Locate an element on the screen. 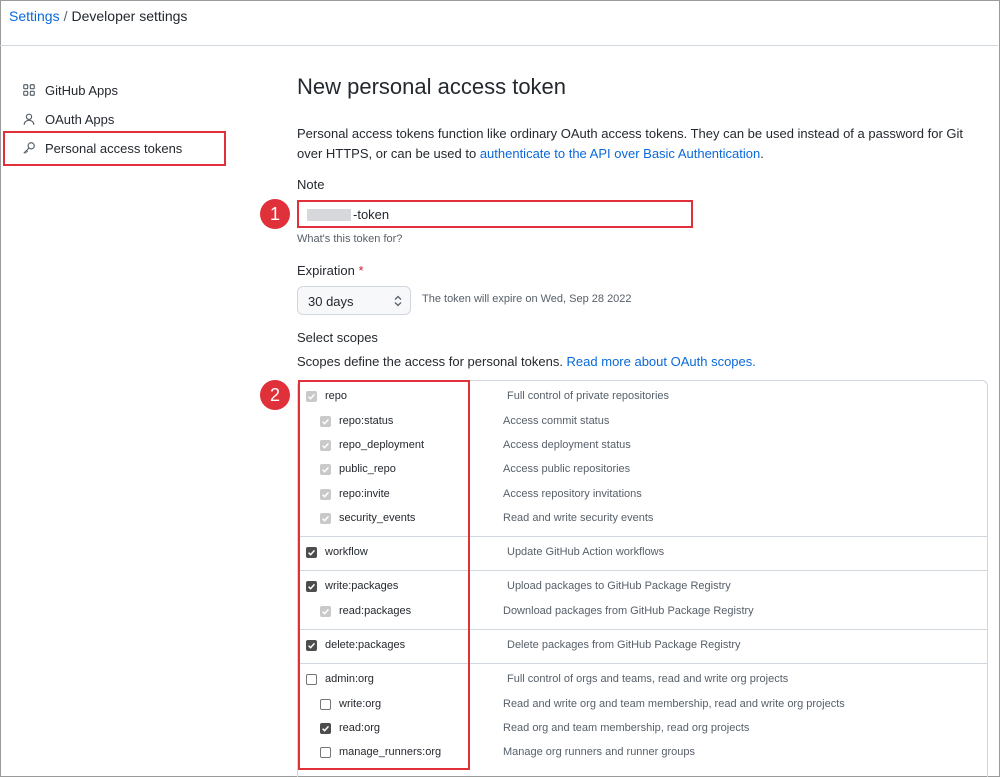 The image size is (1000, 777). sidebar-item-label: OAuth Apps is located at coordinates (80, 119).